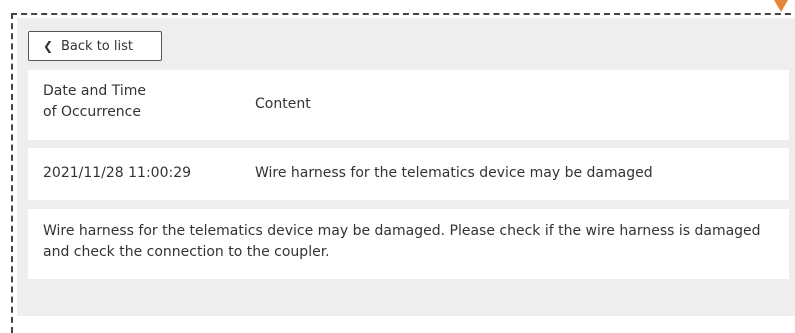 The image size is (795, 333). Describe the element at coordinates (117, 173) in the screenshot. I see `entry-datetime: 2021/11/28 11:00:29` at that location.